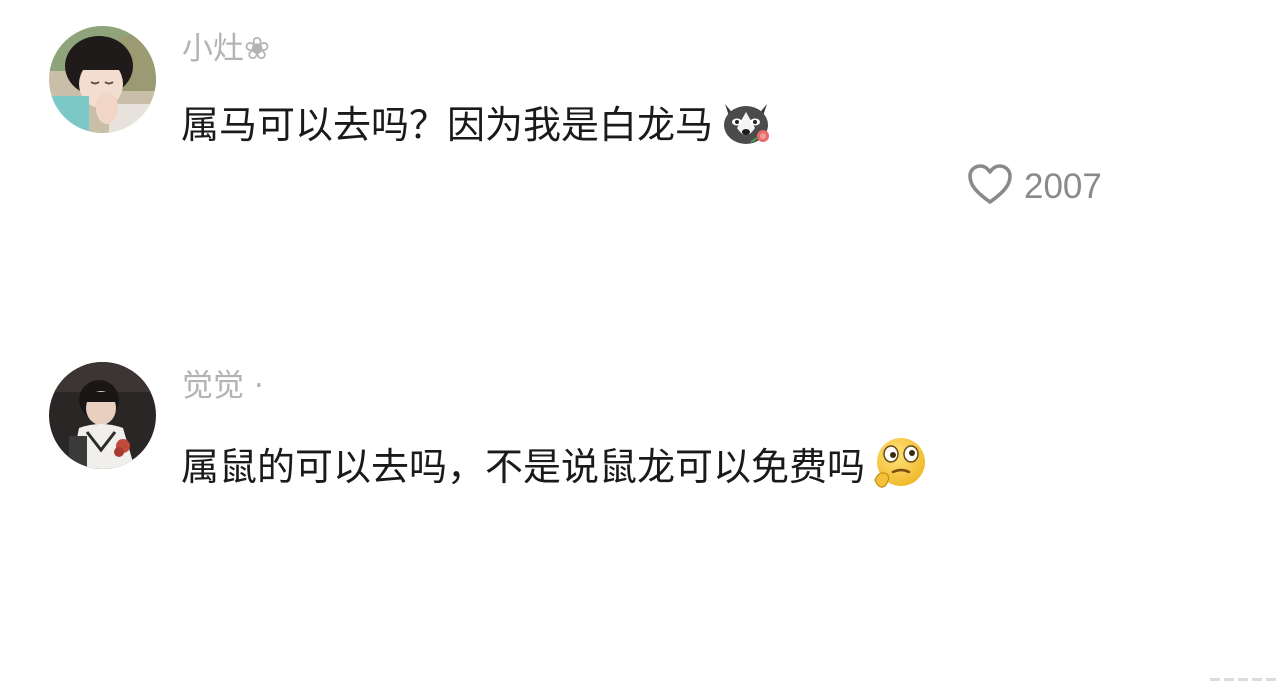 Image resolution: width=1284 pixels, height=693 pixels. What do you see at coordinates (523, 467) in the screenshot?
I see `comment-text: 属鼠的可以去吗，不是说鼠龙可以免费吗` at bounding box center [523, 467].